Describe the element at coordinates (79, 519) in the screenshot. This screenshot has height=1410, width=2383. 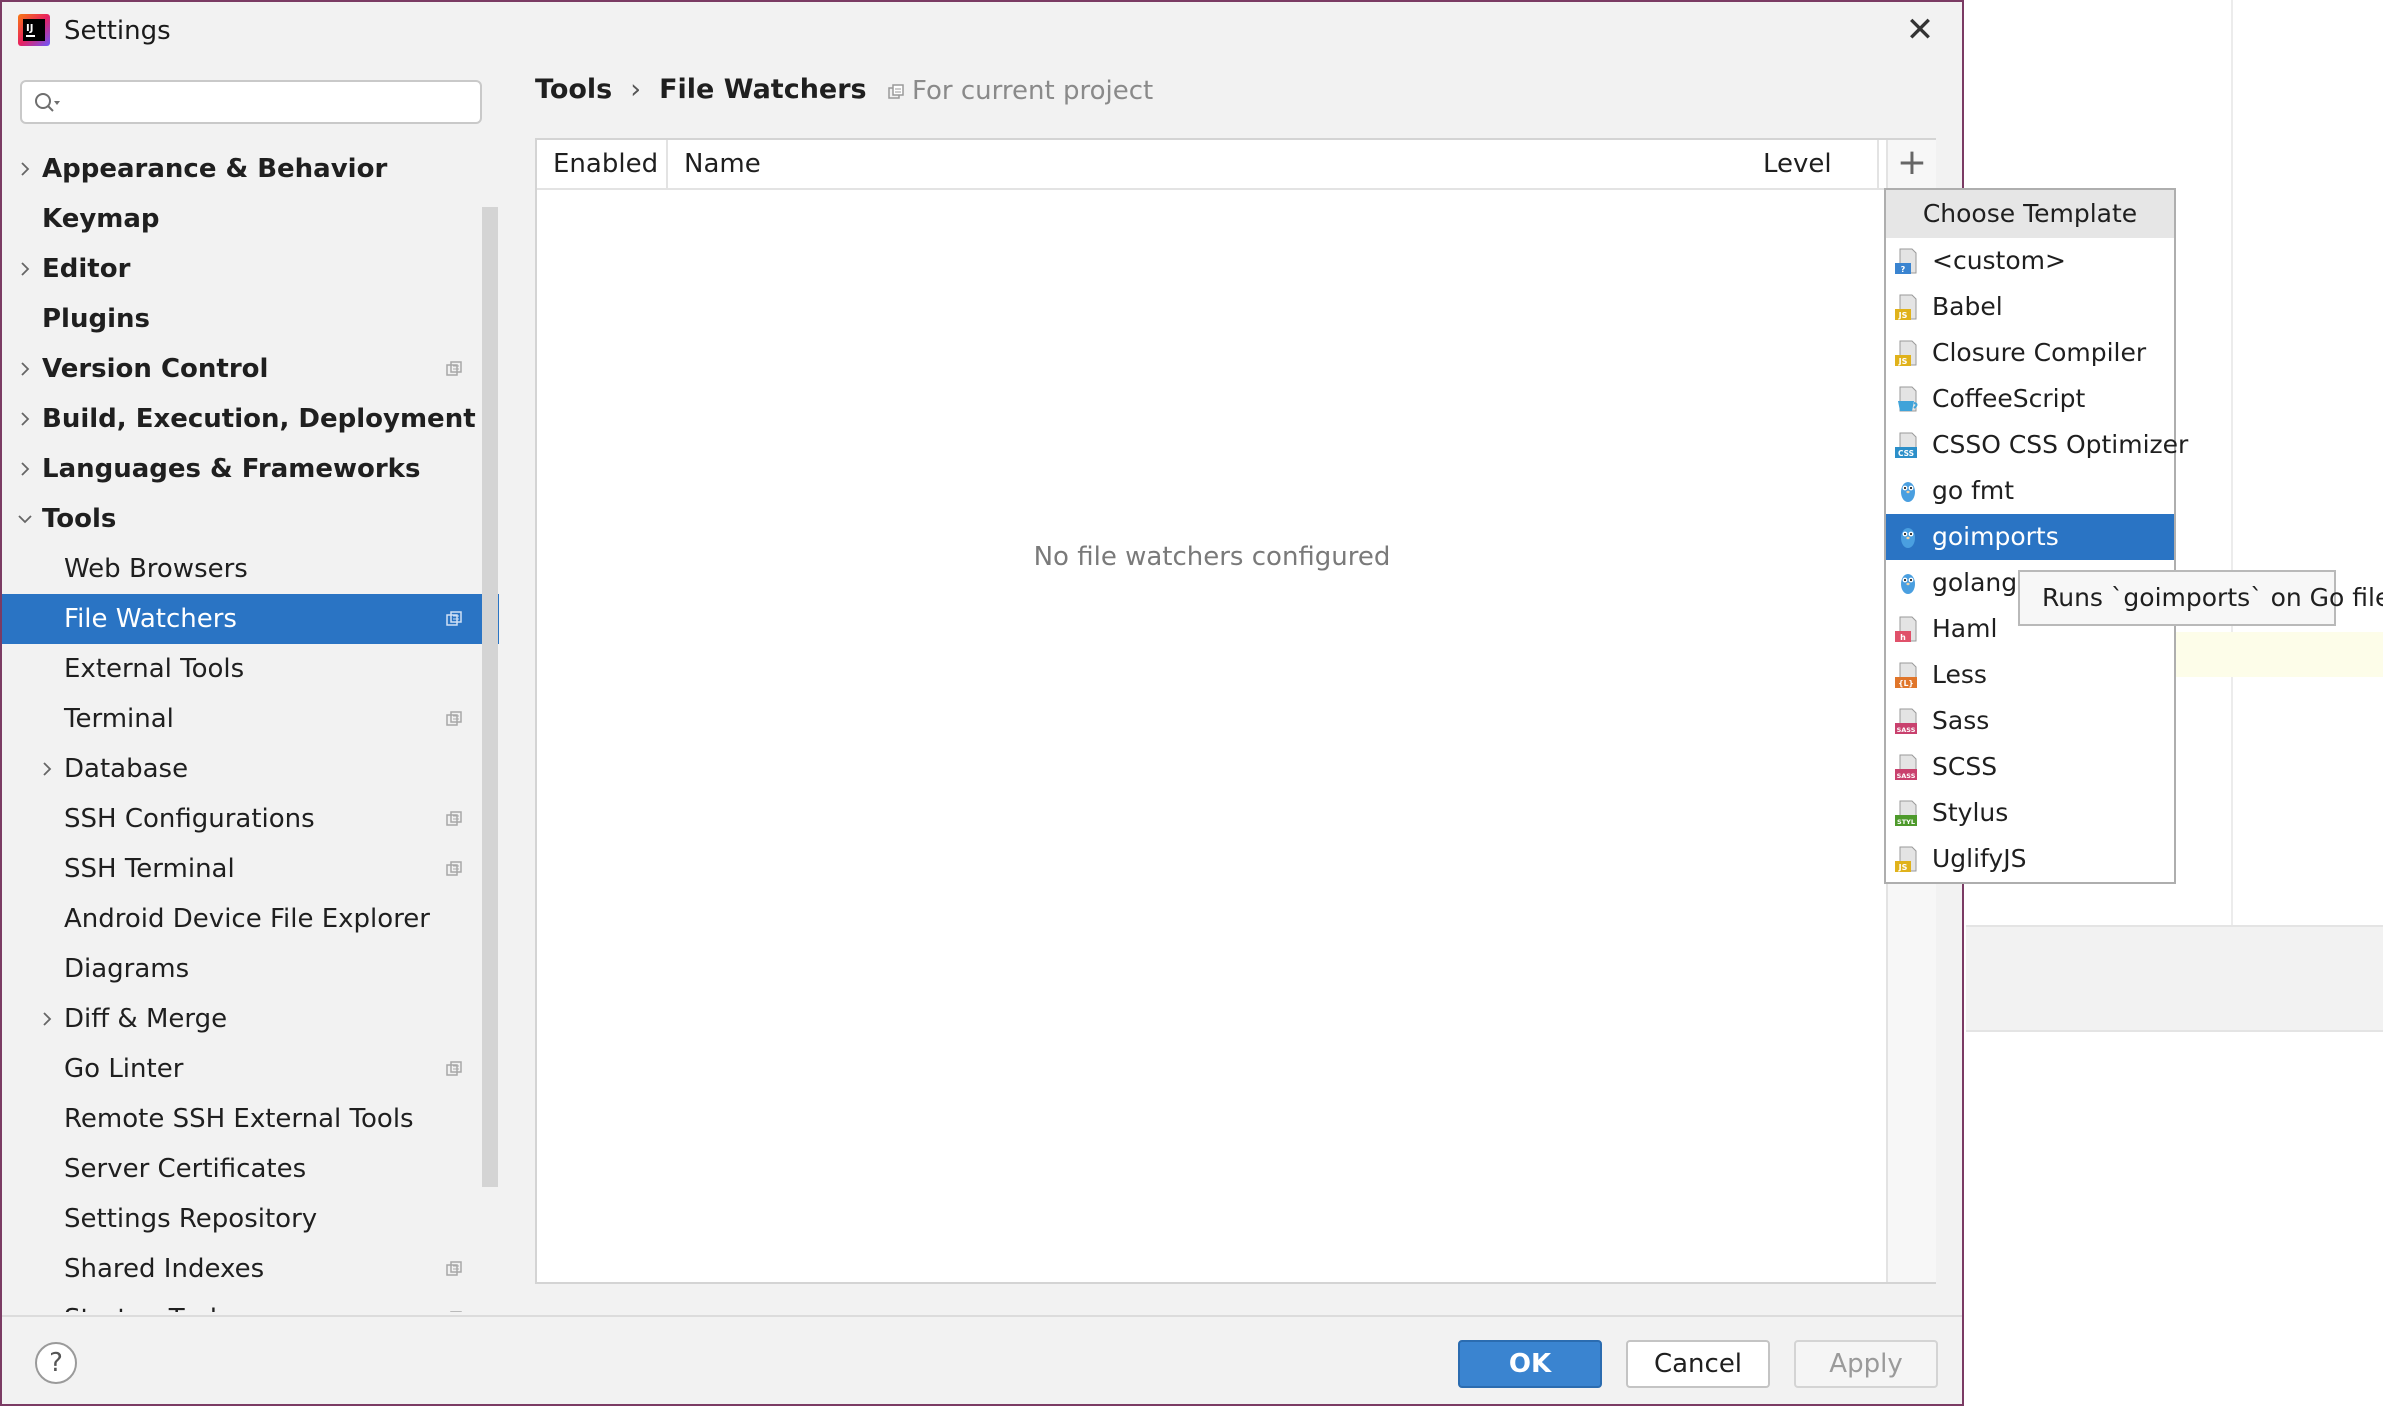
I see `sidebar-item-label: Tools` at that location.